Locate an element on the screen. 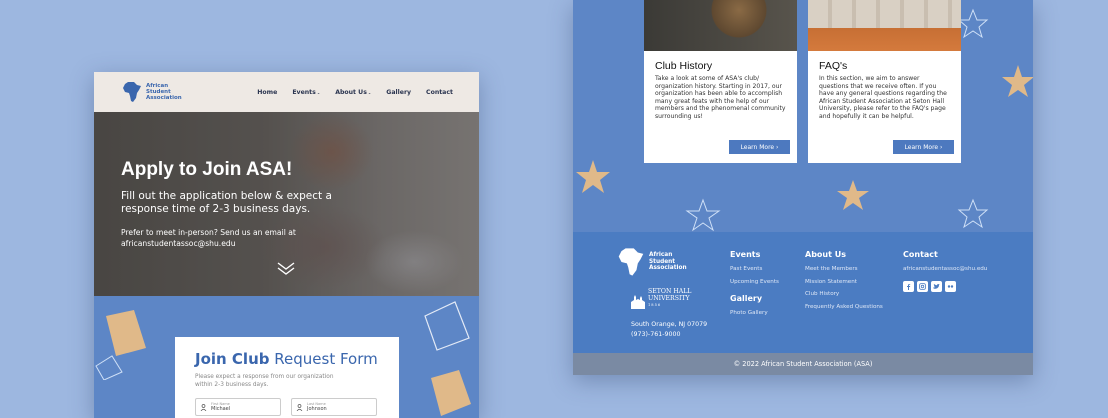 This screenshot has width=1108, height=418. phone-line: (973)-761-9000 is located at coordinates (656, 334).